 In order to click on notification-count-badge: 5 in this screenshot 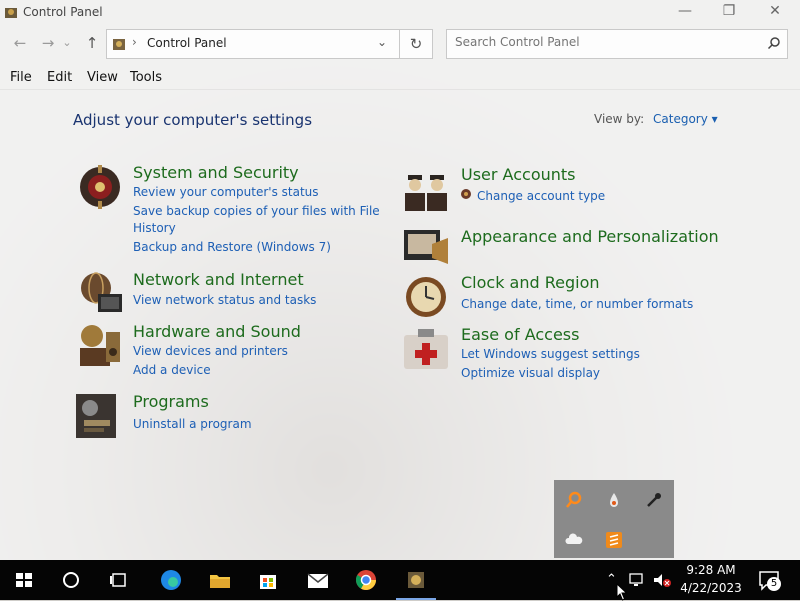, I will do `click(774, 584)`.